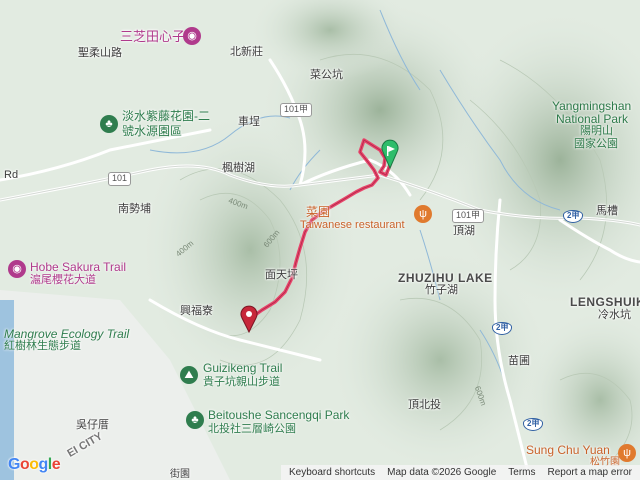 Image resolution: width=640 pixels, height=480 pixels. What do you see at coordinates (605, 302) in the screenshot?
I see `area-label-lengshuikeng-en: LENGSHUIK` at bounding box center [605, 302].